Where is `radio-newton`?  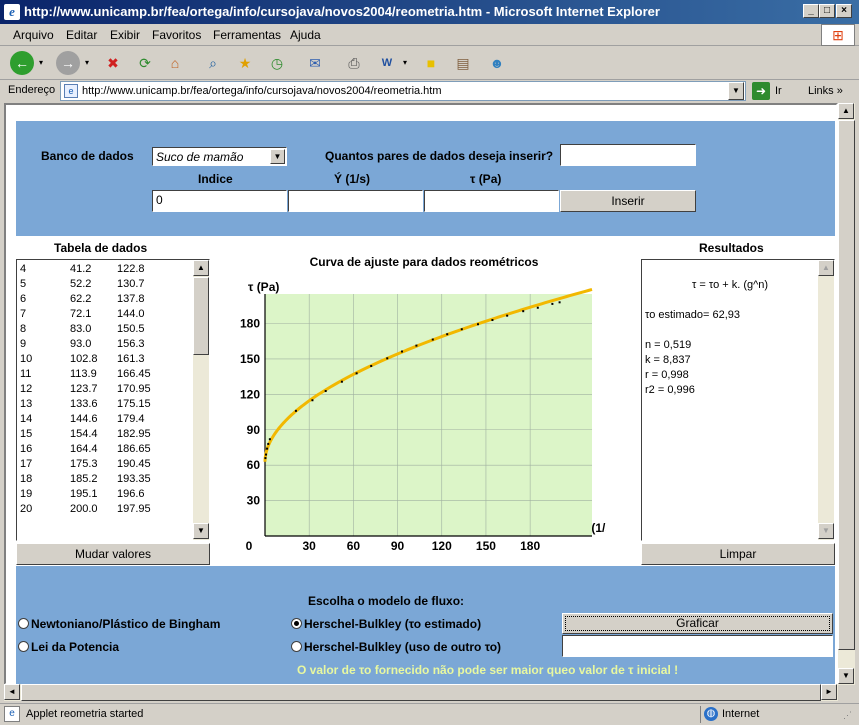
radio-newton is located at coordinates (23, 623).